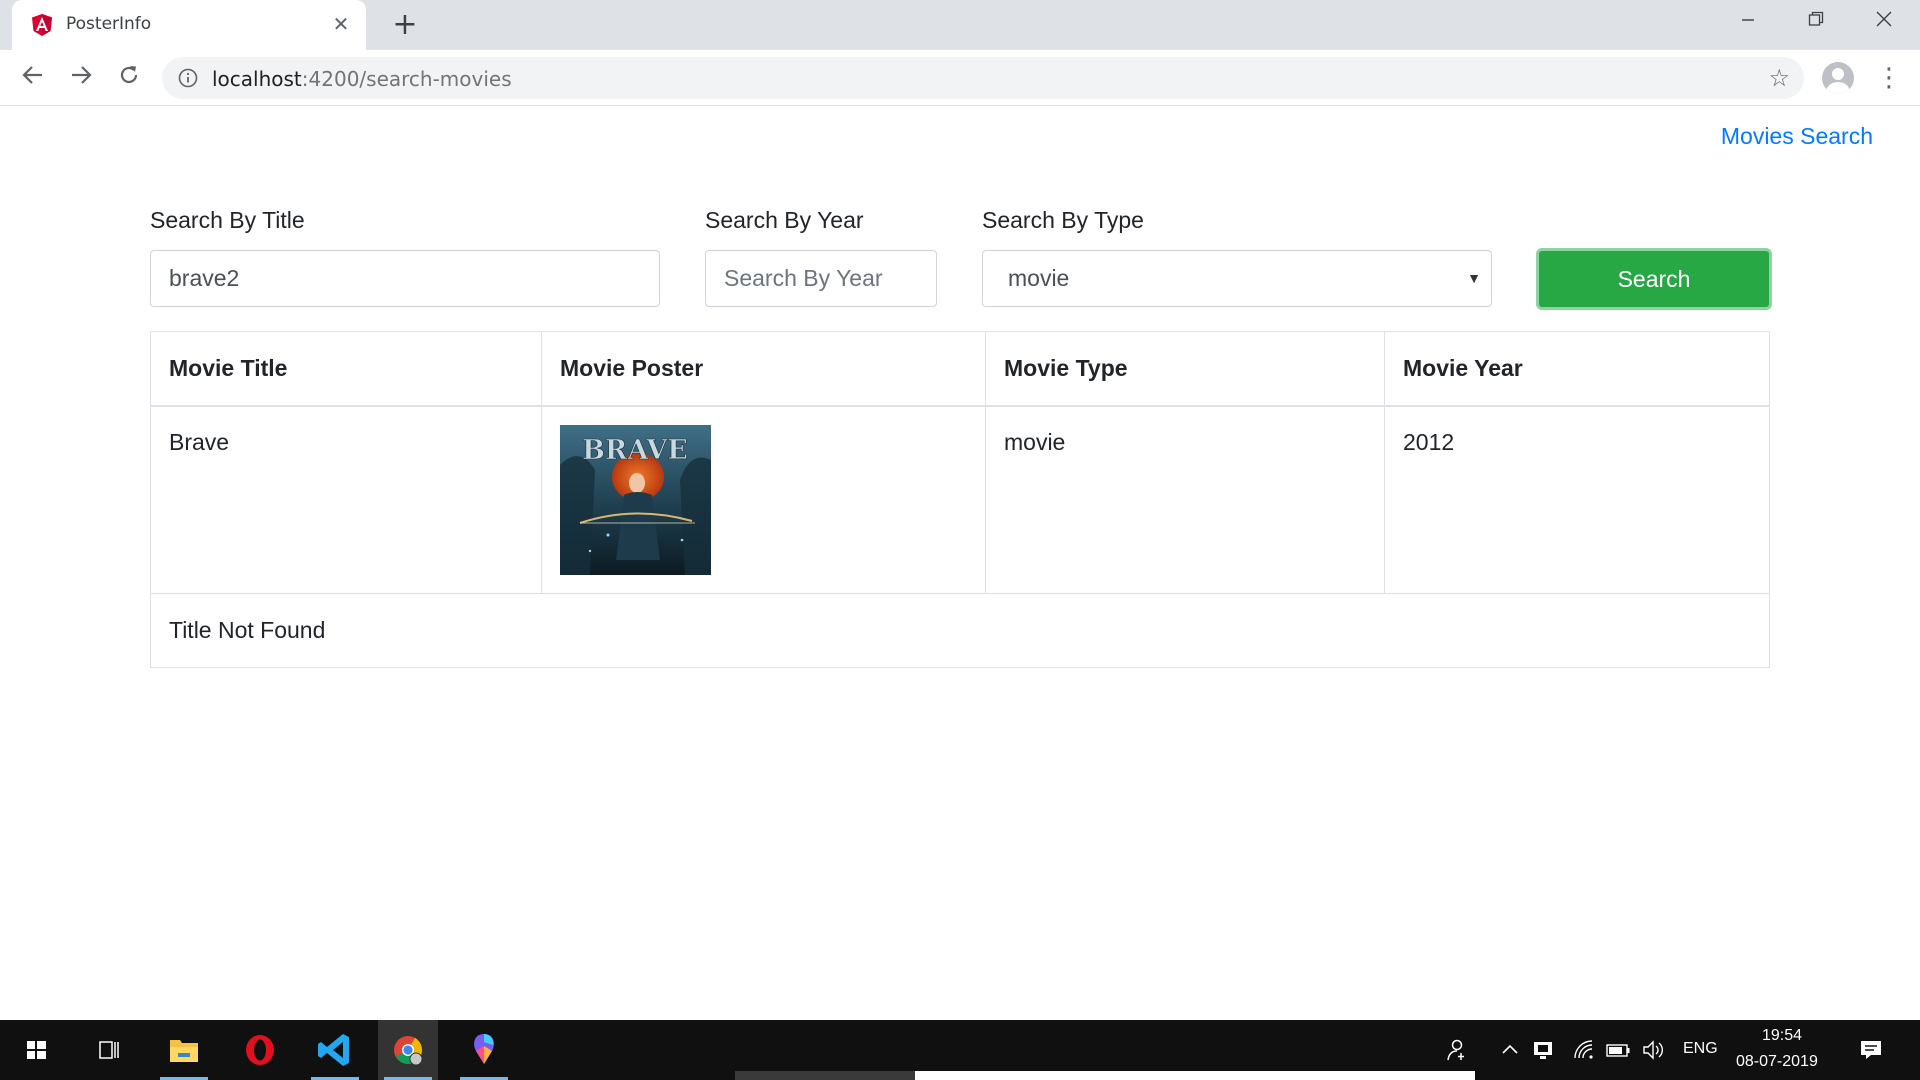 Image resolution: width=1920 pixels, height=1080 pixels. Describe the element at coordinates (1654, 1052) in the screenshot. I see `volume-icon` at that location.